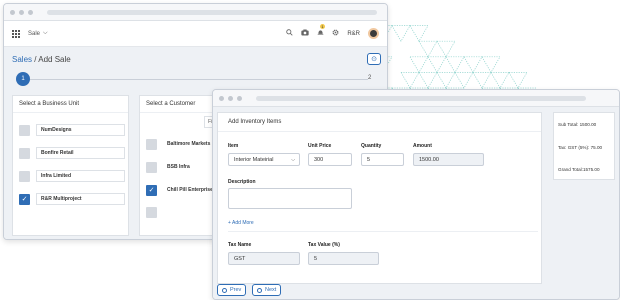 The height and width of the screenshot is (300, 620). I want to click on notification-badge: 1, so click(322, 26).